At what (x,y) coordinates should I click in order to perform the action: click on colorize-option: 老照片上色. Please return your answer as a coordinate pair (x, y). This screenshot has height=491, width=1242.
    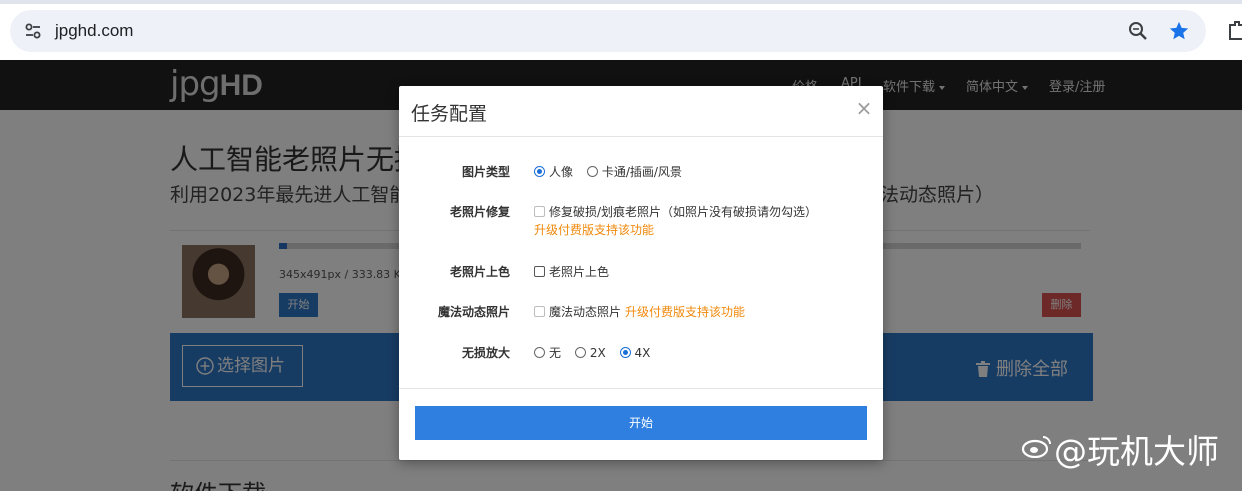
    Looking at the image, I should click on (576, 271).